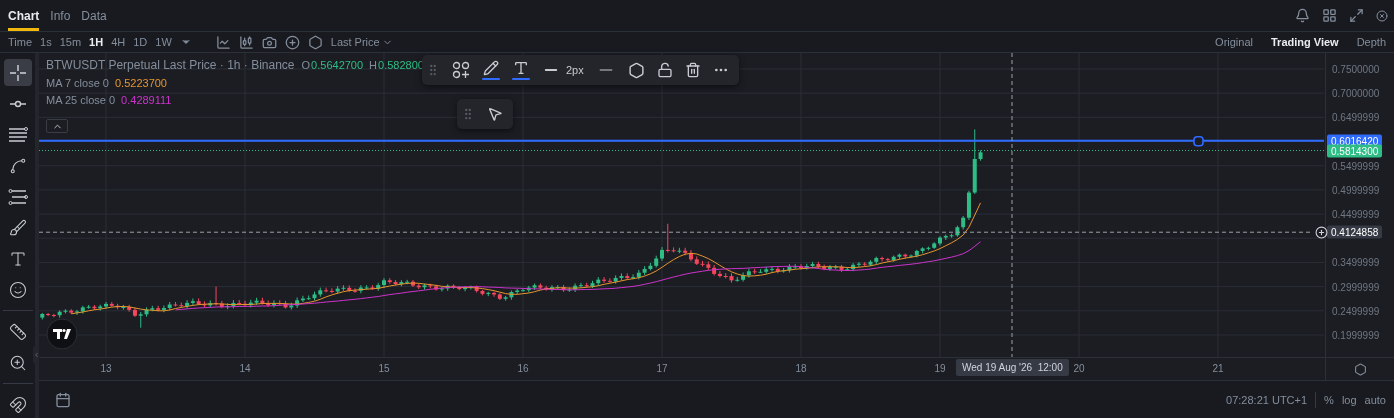 The width and height of the screenshot is (1394, 418). Describe the element at coordinates (17, 227) in the screenshot. I see `brush-icon` at that location.